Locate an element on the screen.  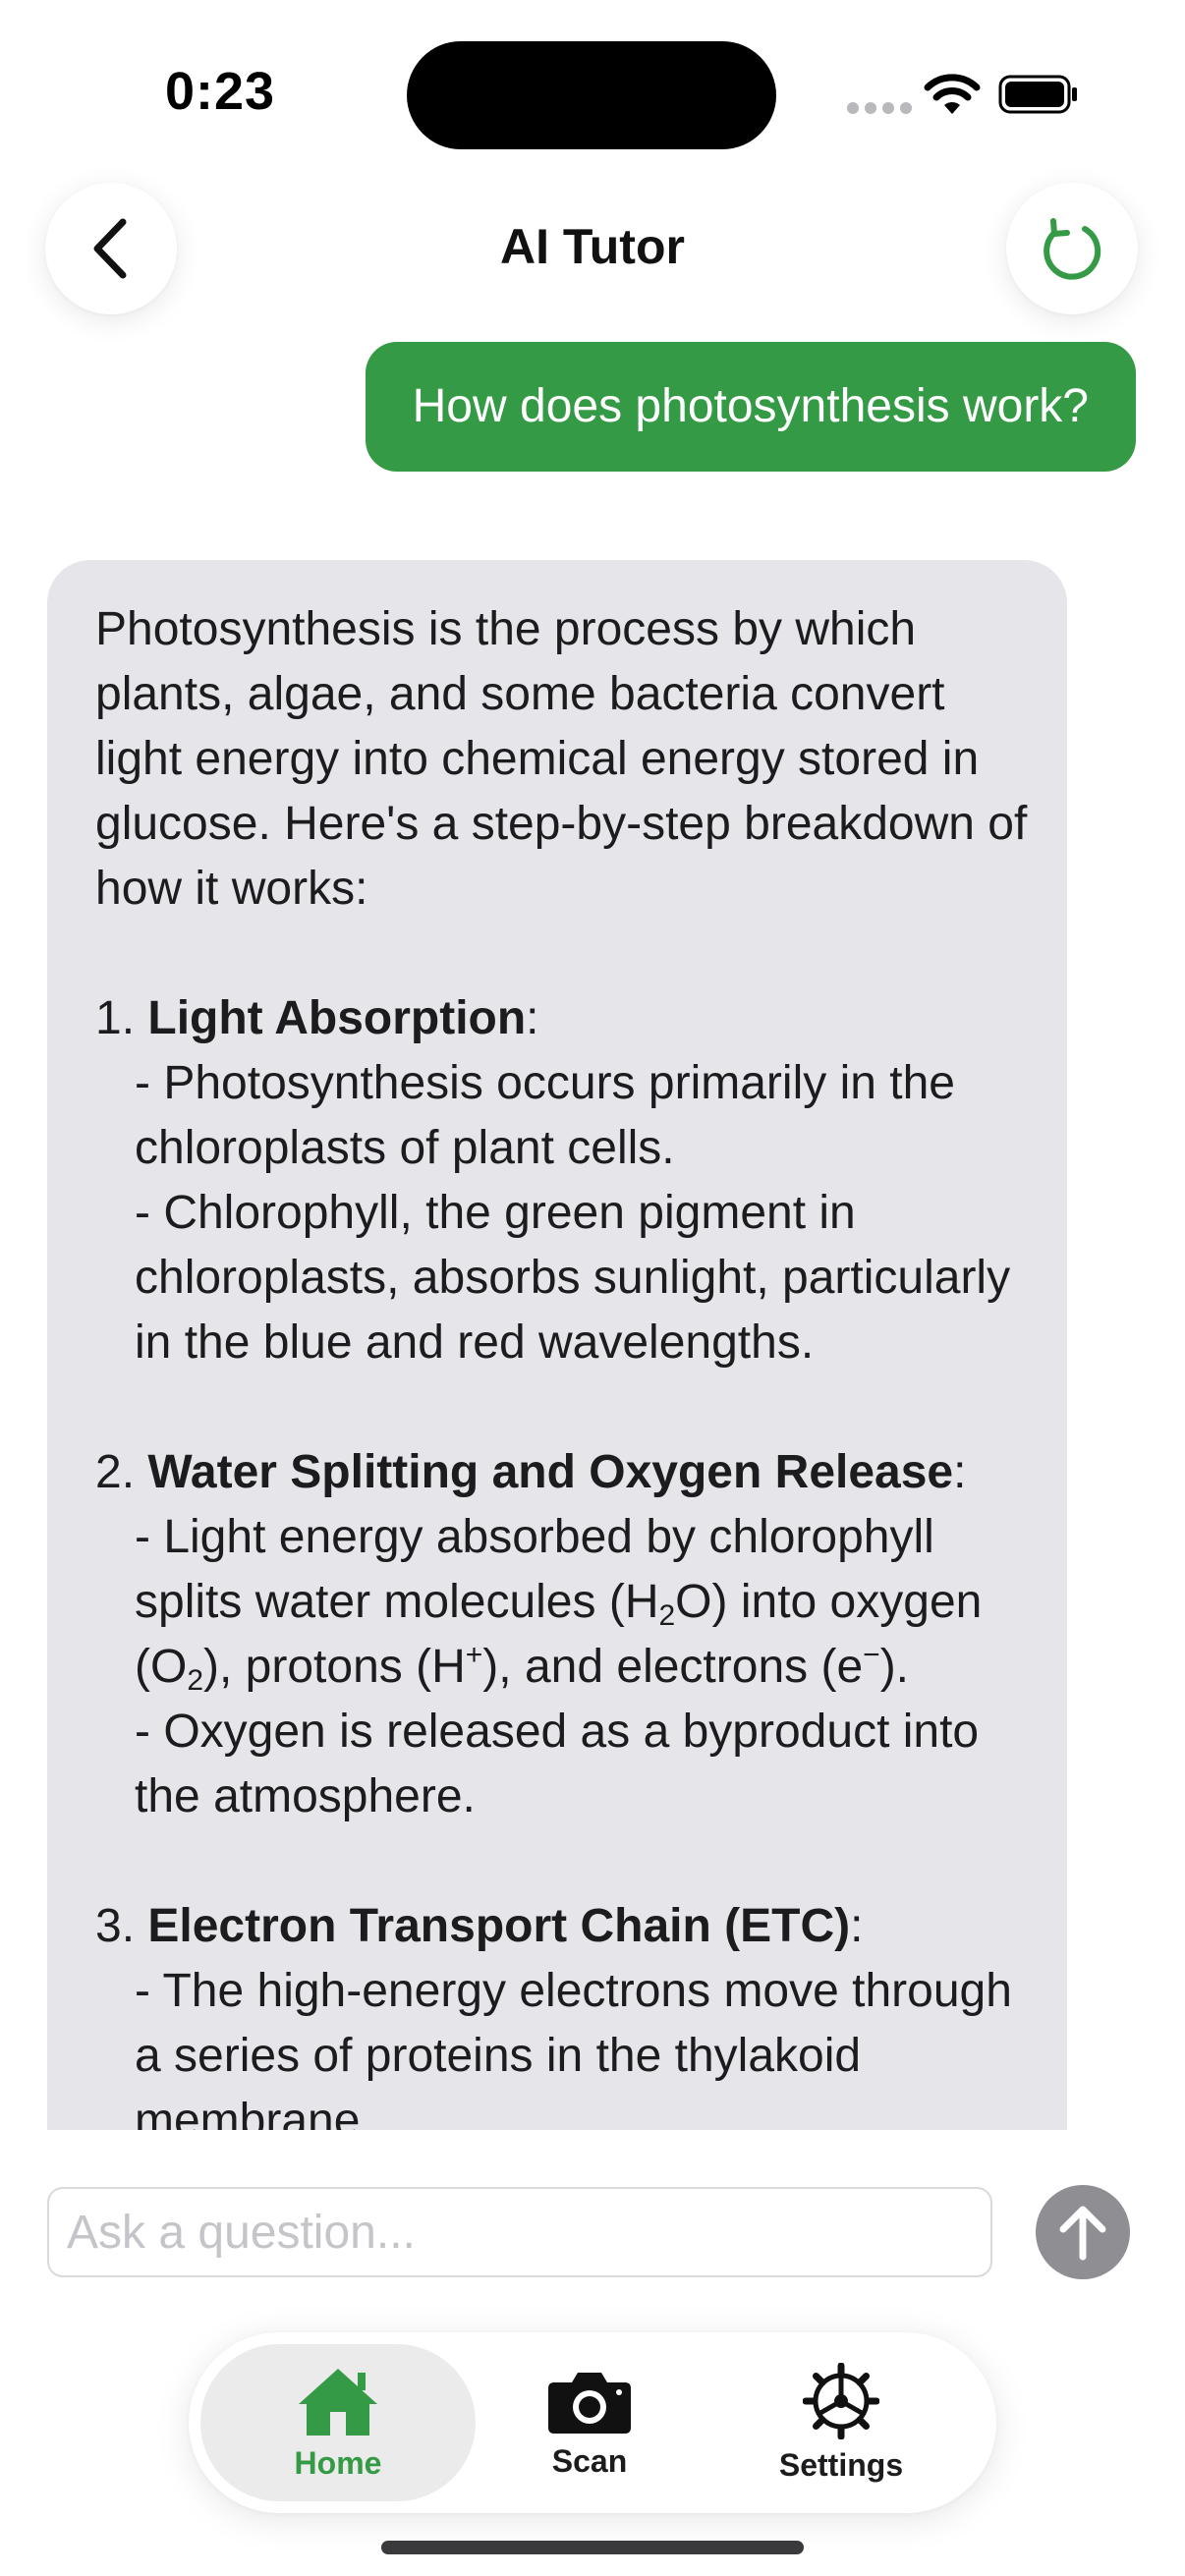
tab-label: Scan is located at coordinates (590, 2460).